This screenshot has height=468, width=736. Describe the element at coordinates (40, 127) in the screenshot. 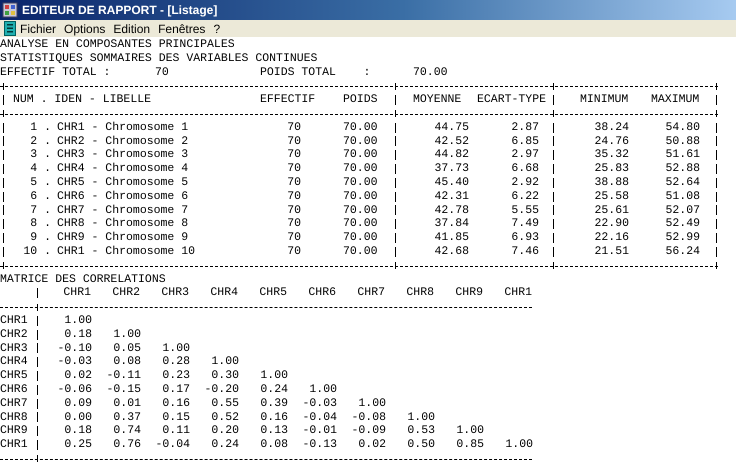

I see `row-number: 1 .` at that location.